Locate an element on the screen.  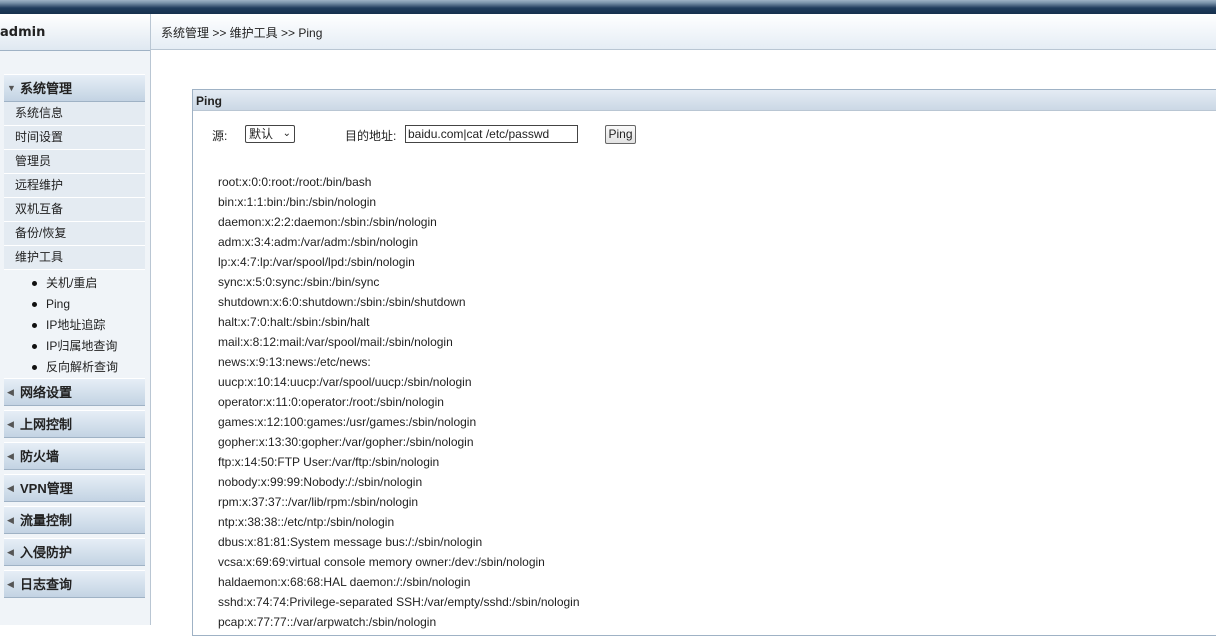
panel-title: Ping is located at coordinates (704, 100).